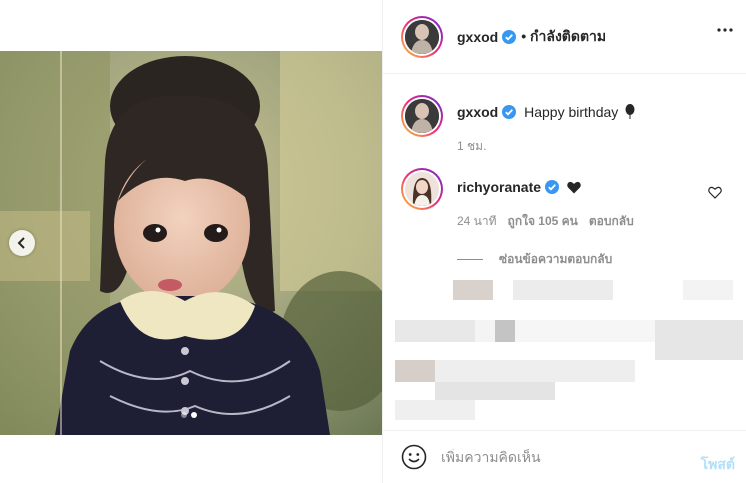 The width and height of the screenshot is (746, 483). I want to click on follow-status: • กำลังติดตาม, so click(563, 37).